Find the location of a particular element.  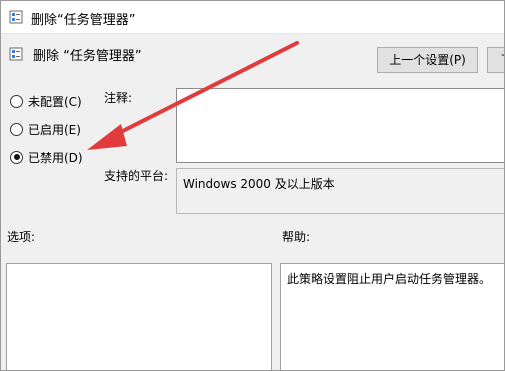

radio-enabled: 已启用(E) is located at coordinates (45, 129).